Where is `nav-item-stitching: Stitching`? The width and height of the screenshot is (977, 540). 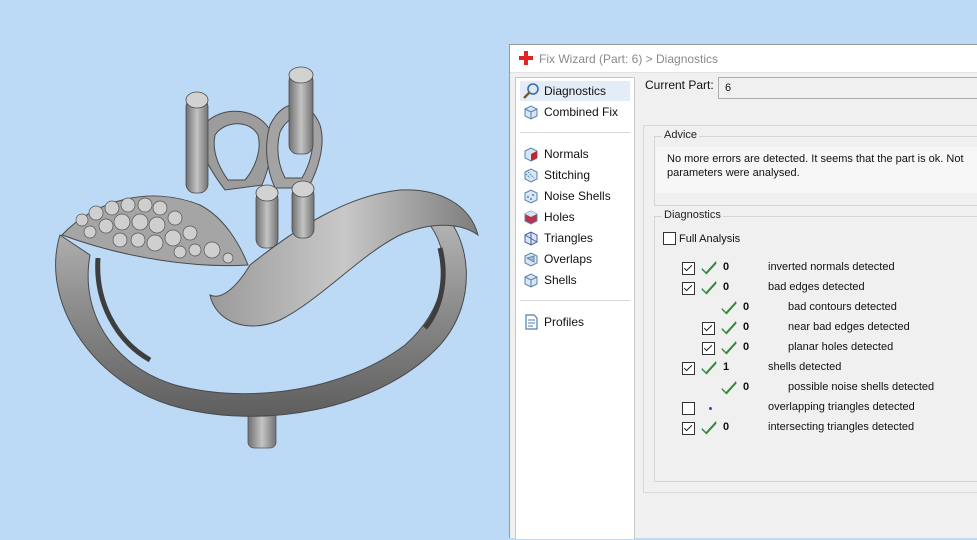 nav-item-stitching: Stitching is located at coordinates (575, 175).